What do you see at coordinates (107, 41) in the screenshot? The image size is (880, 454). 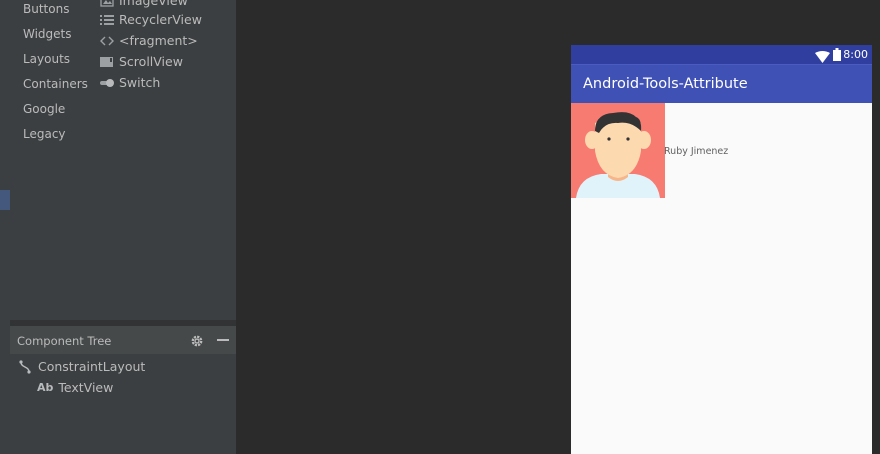 I see `code-brackets-icon` at bounding box center [107, 41].